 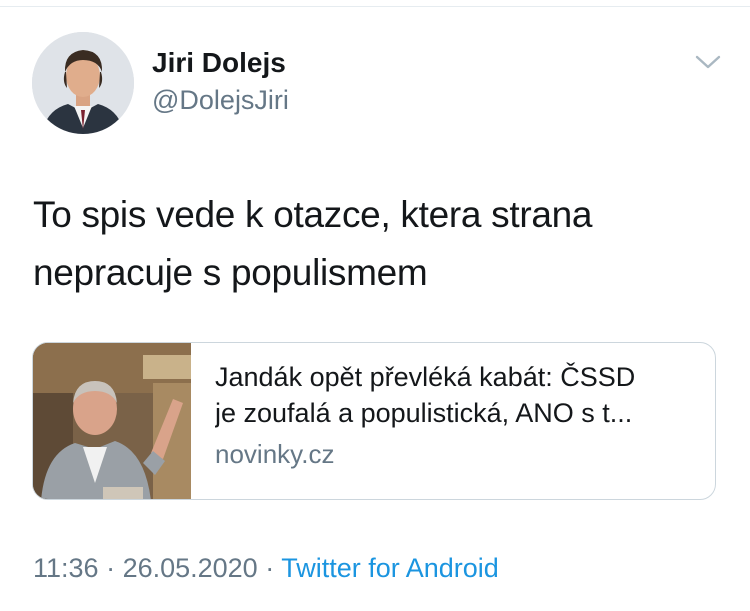 What do you see at coordinates (83, 83) in the screenshot?
I see `avatar` at bounding box center [83, 83].